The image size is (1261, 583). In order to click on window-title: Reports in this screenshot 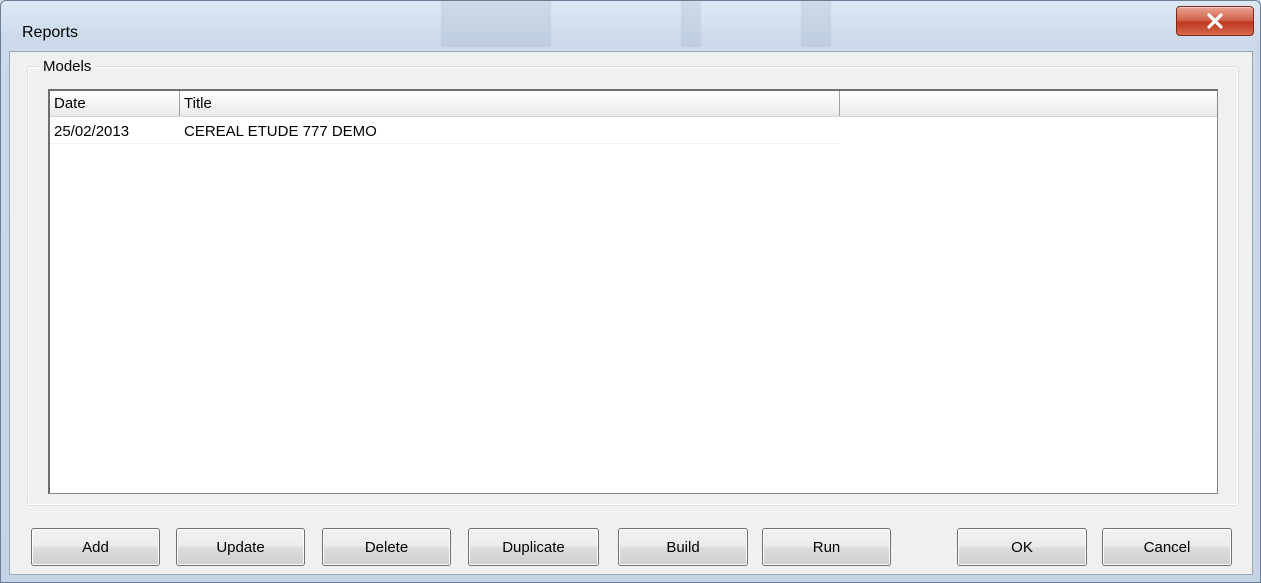, I will do `click(50, 32)`.